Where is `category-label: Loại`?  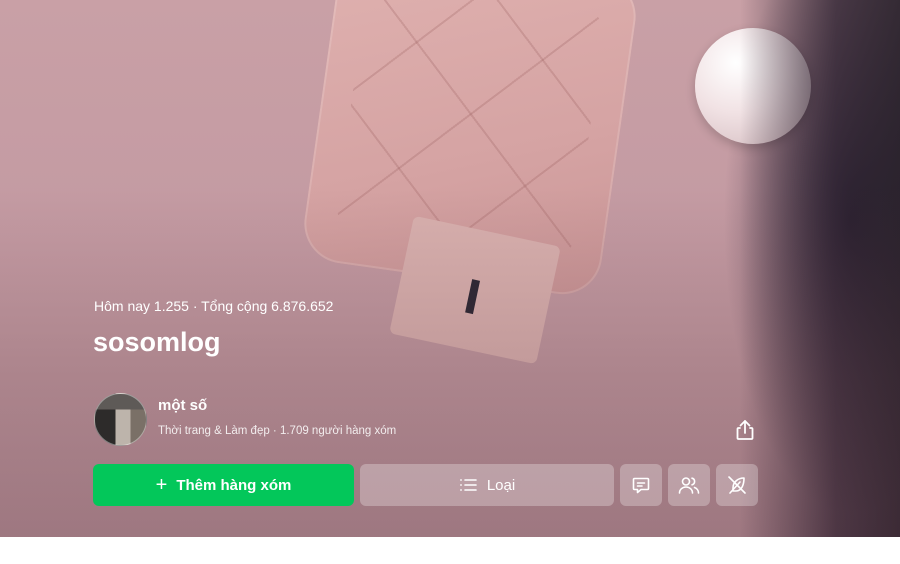
category-label: Loại is located at coordinates (501, 485).